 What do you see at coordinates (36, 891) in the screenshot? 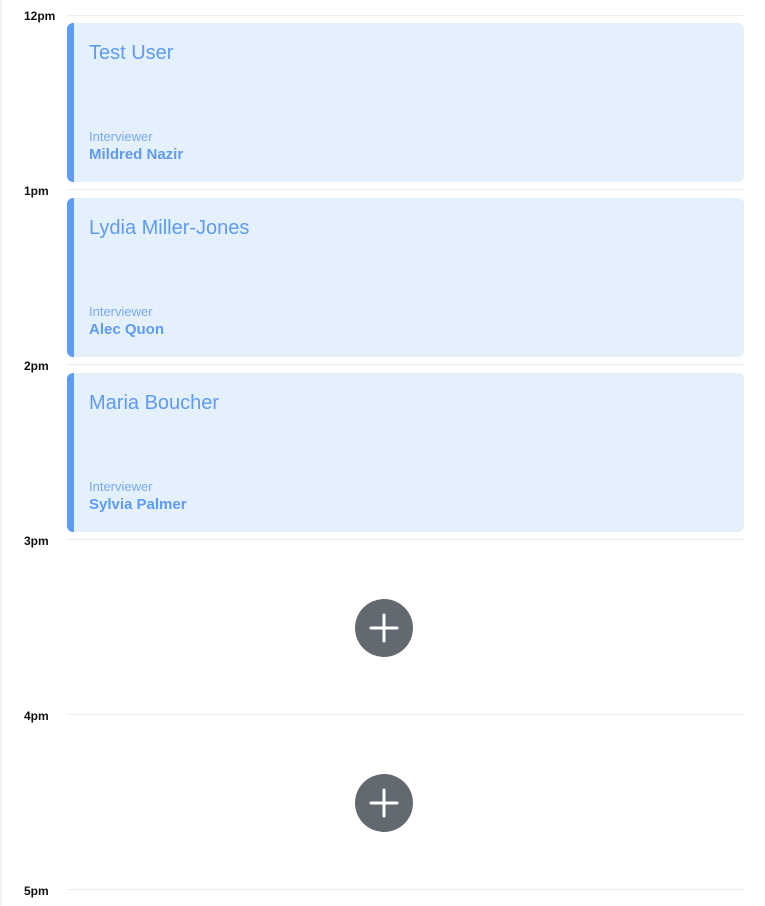
I see `time-label-5pm: 5pm` at bounding box center [36, 891].